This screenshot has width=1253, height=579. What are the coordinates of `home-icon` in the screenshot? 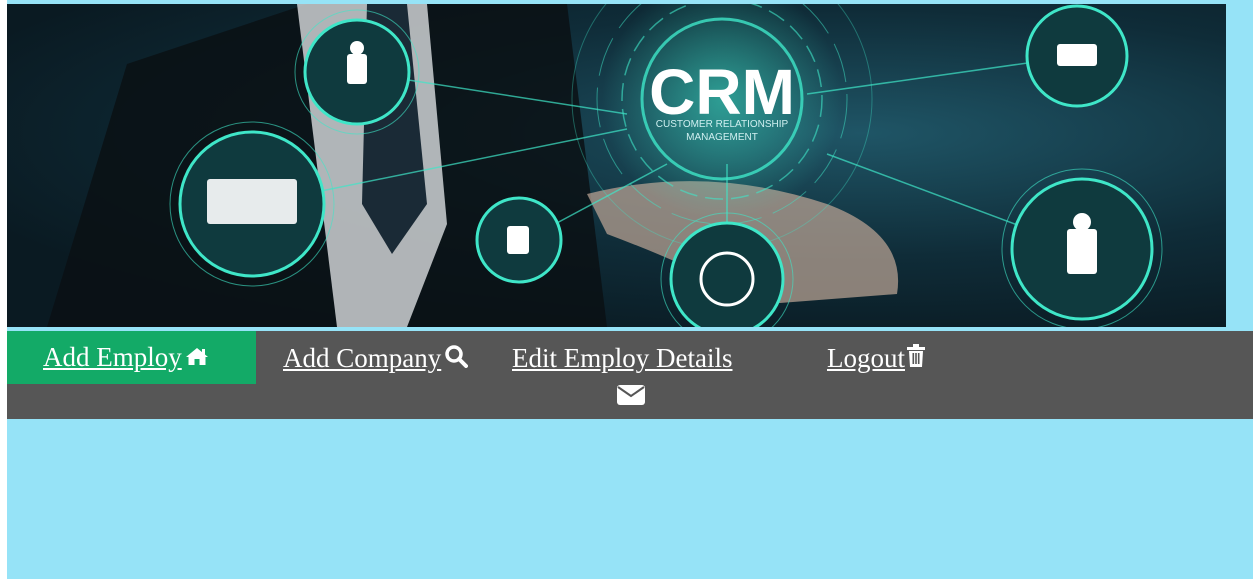 It's located at (197, 357).